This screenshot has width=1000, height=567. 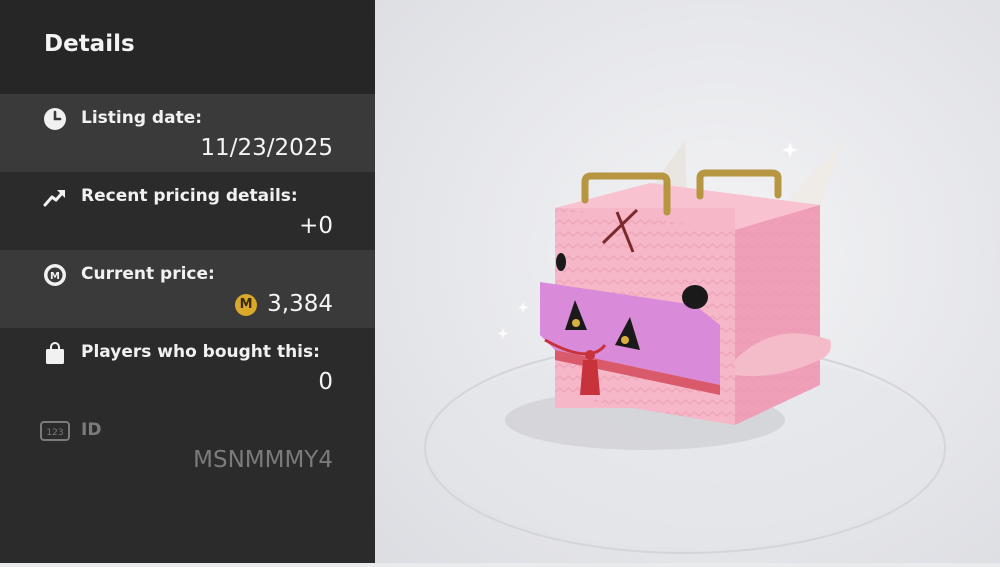 What do you see at coordinates (266, 148) in the screenshot?
I see `listing-date-value: 11/23/2025` at bounding box center [266, 148].